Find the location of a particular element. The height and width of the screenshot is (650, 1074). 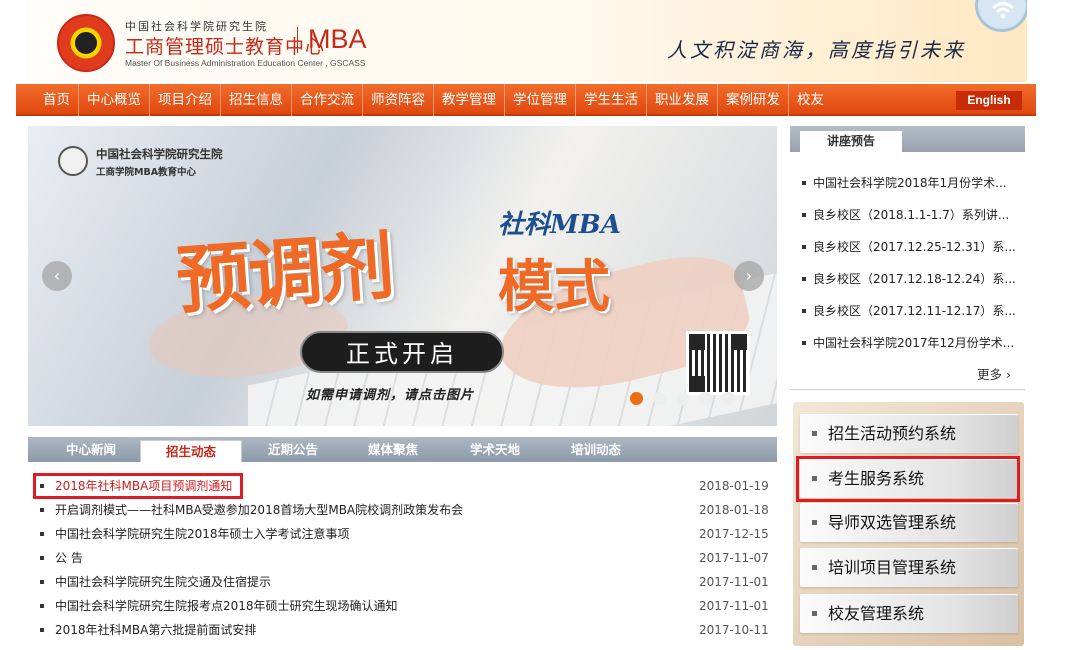

carousel-dots is located at coordinates (682, 398).